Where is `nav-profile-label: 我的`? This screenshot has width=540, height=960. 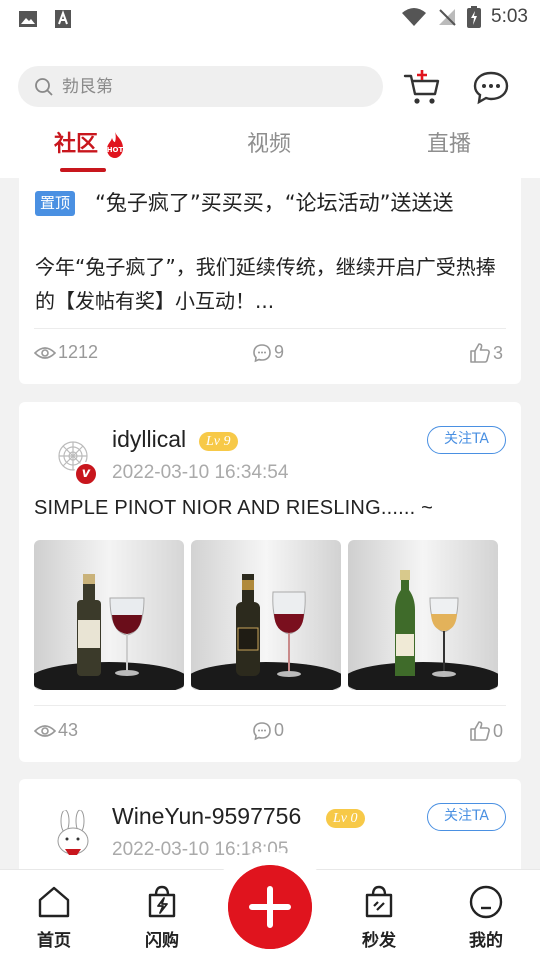
nav-profile-label: 我的 is located at coordinates (486, 941).